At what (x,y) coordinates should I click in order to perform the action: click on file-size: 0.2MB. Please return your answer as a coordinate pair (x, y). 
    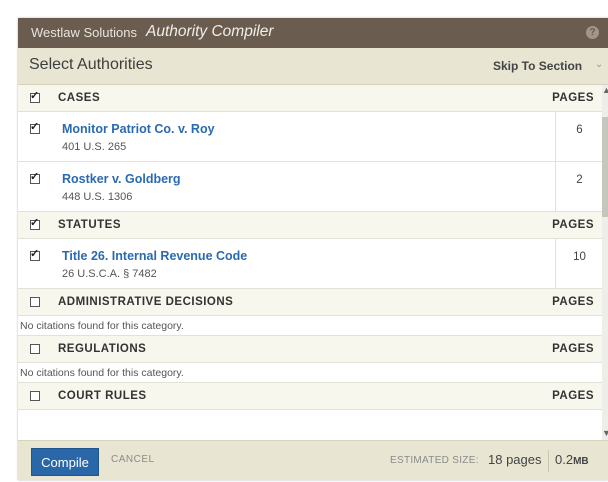
    Looking at the image, I should click on (572, 459).